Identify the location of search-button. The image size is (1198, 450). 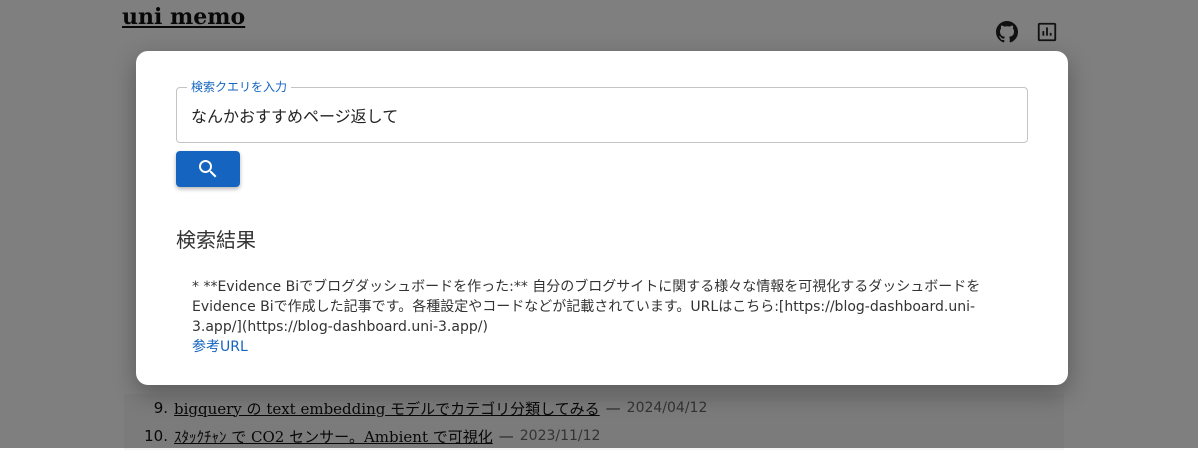
(208, 169).